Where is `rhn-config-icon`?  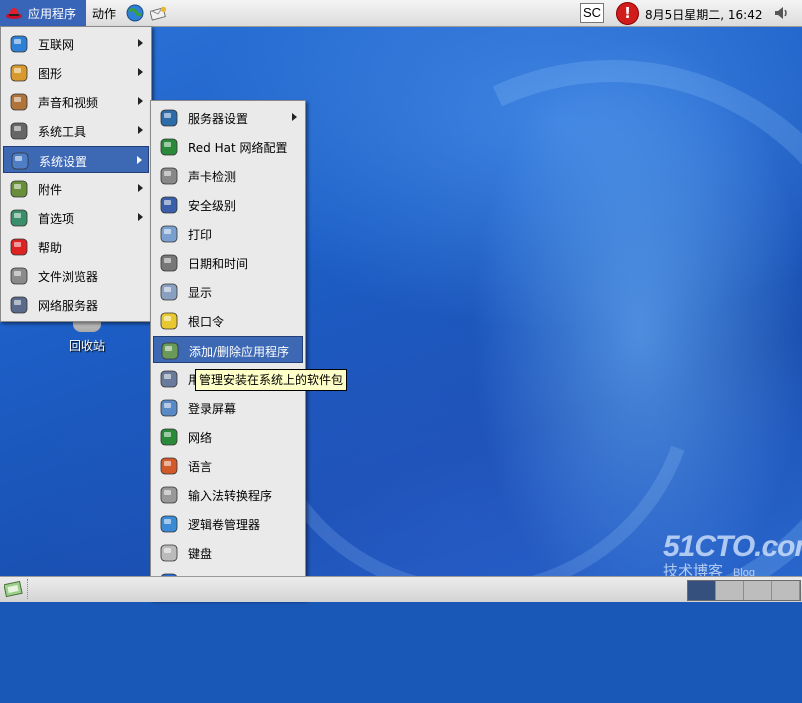
rhn-config-icon is located at coordinates (169, 147).